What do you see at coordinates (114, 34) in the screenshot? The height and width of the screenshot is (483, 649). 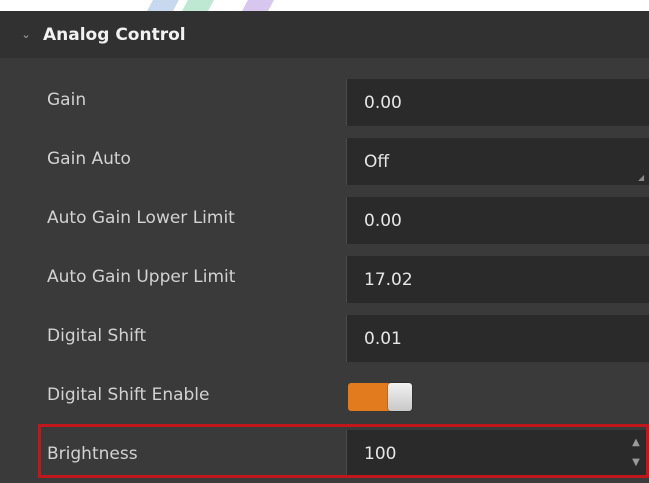 I see `section-title: Analog Control` at bounding box center [114, 34].